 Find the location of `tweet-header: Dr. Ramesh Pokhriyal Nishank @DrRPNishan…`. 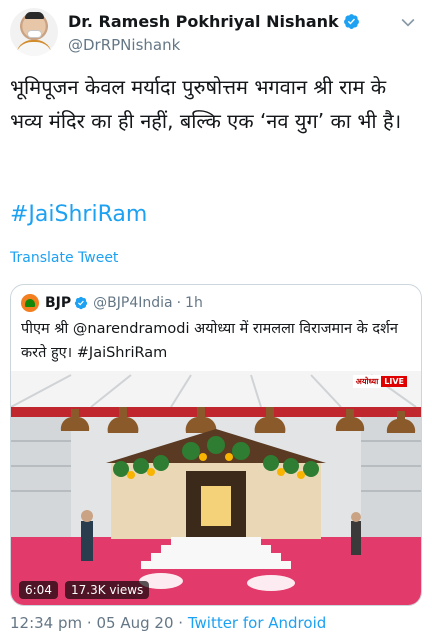

tweet-header: Dr. Ramesh Pokhriyal Nishank @DrRPNishan… is located at coordinates (216, 35).